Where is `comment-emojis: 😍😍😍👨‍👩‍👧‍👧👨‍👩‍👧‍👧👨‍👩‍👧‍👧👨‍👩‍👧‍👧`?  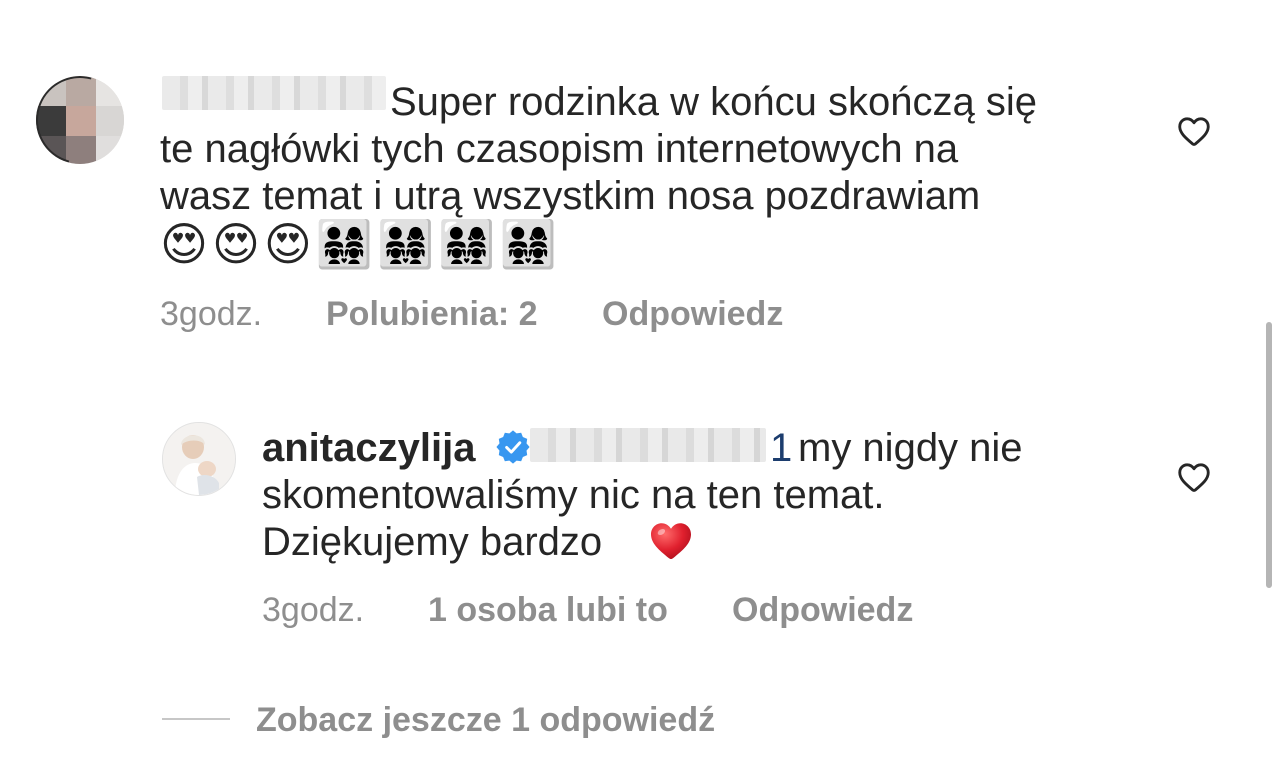
comment-emojis: 😍😍😍👨‍👩‍👧‍👧👨‍👩‍👧‍👧👨‍👩‍👧‍👧👨‍👩‍👧‍👧 is located at coordinates (360, 244).